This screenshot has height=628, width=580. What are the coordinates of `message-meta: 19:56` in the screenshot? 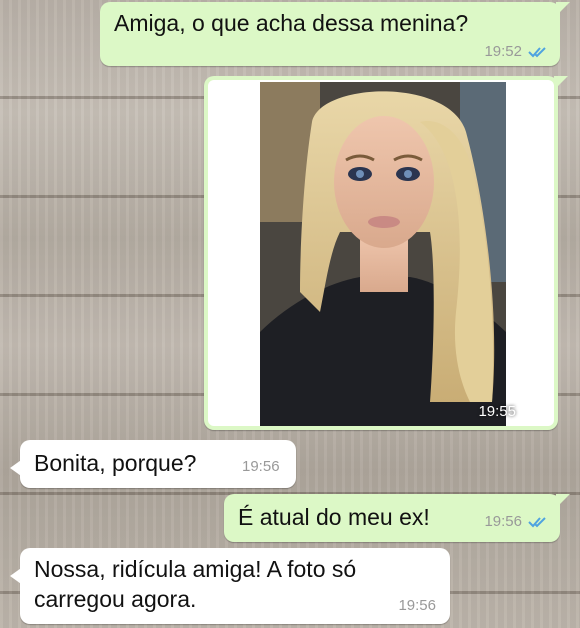 It's located at (516, 521).